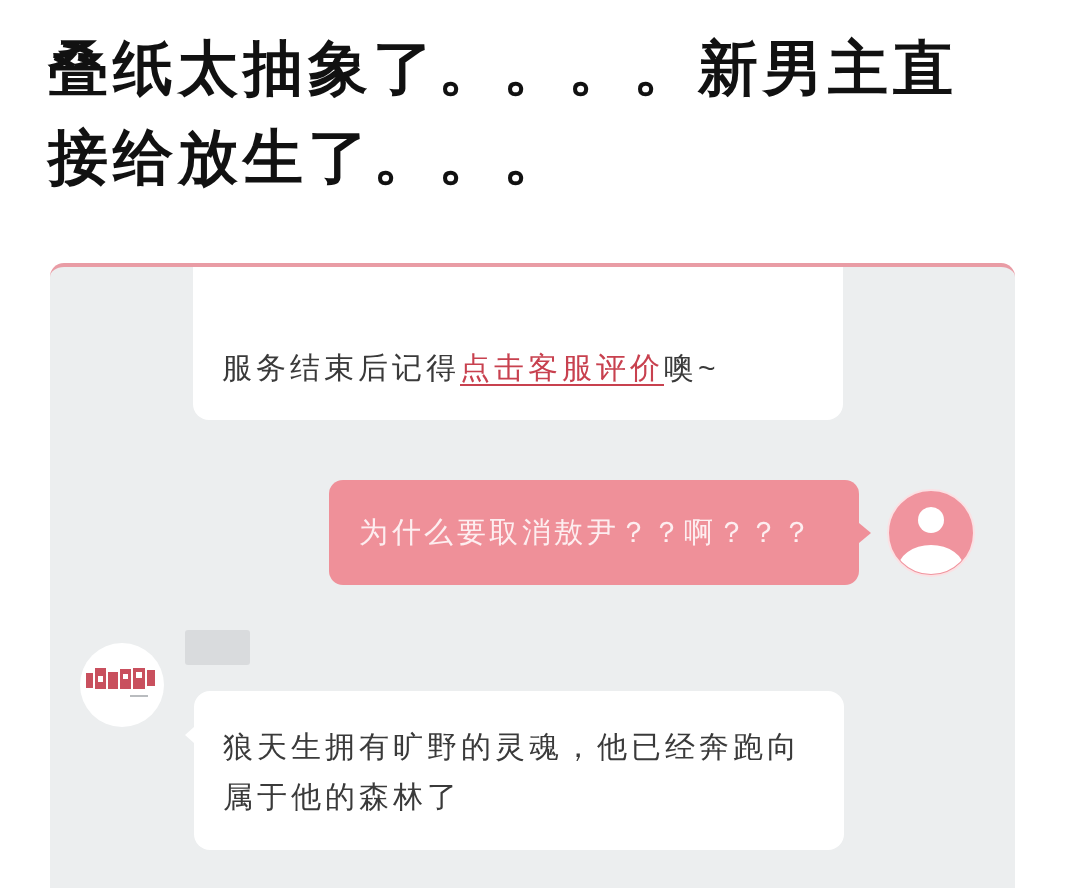 The height and width of the screenshot is (888, 1076). Describe the element at coordinates (512, 772) in the screenshot. I see `message-text: 狼天生拥有旷野的灵魂，他已经奔跑向属于他的森林了` at that location.